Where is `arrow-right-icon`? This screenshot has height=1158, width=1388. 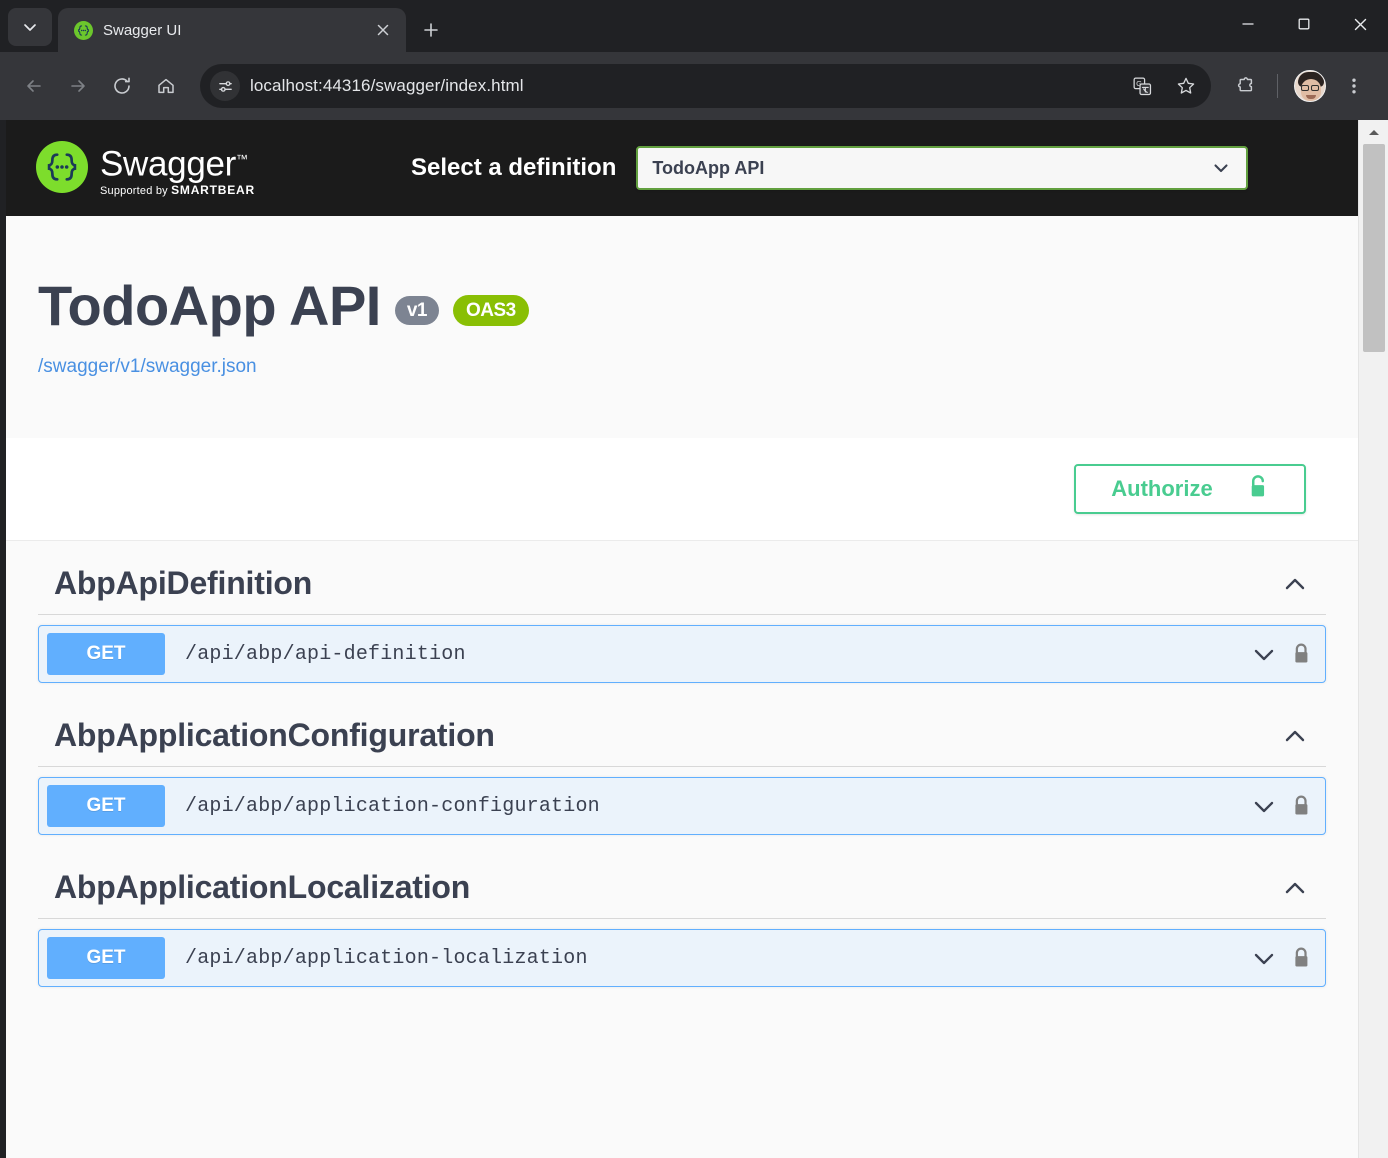 arrow-right-icon is located at coordinates (78, 86).